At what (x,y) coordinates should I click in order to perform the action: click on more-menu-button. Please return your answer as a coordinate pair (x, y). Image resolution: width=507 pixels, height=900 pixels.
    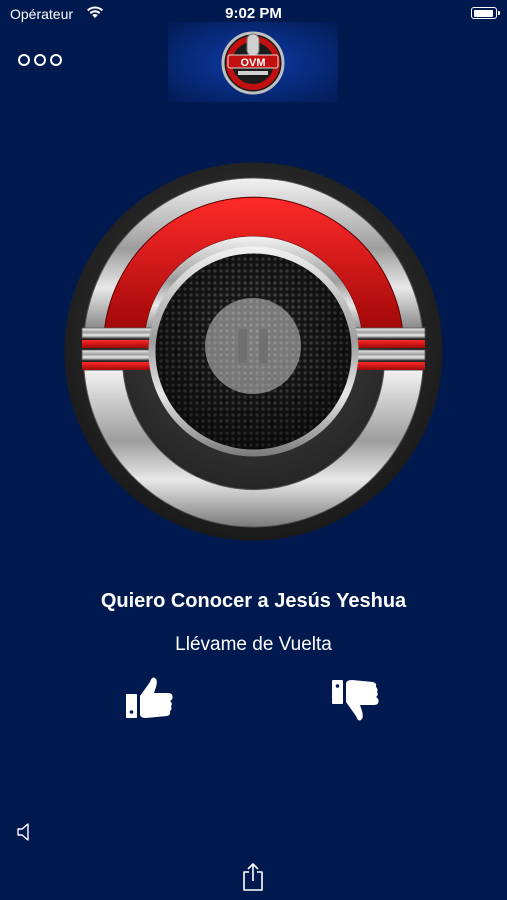
    Looking at the image, I should click on (44, 62).